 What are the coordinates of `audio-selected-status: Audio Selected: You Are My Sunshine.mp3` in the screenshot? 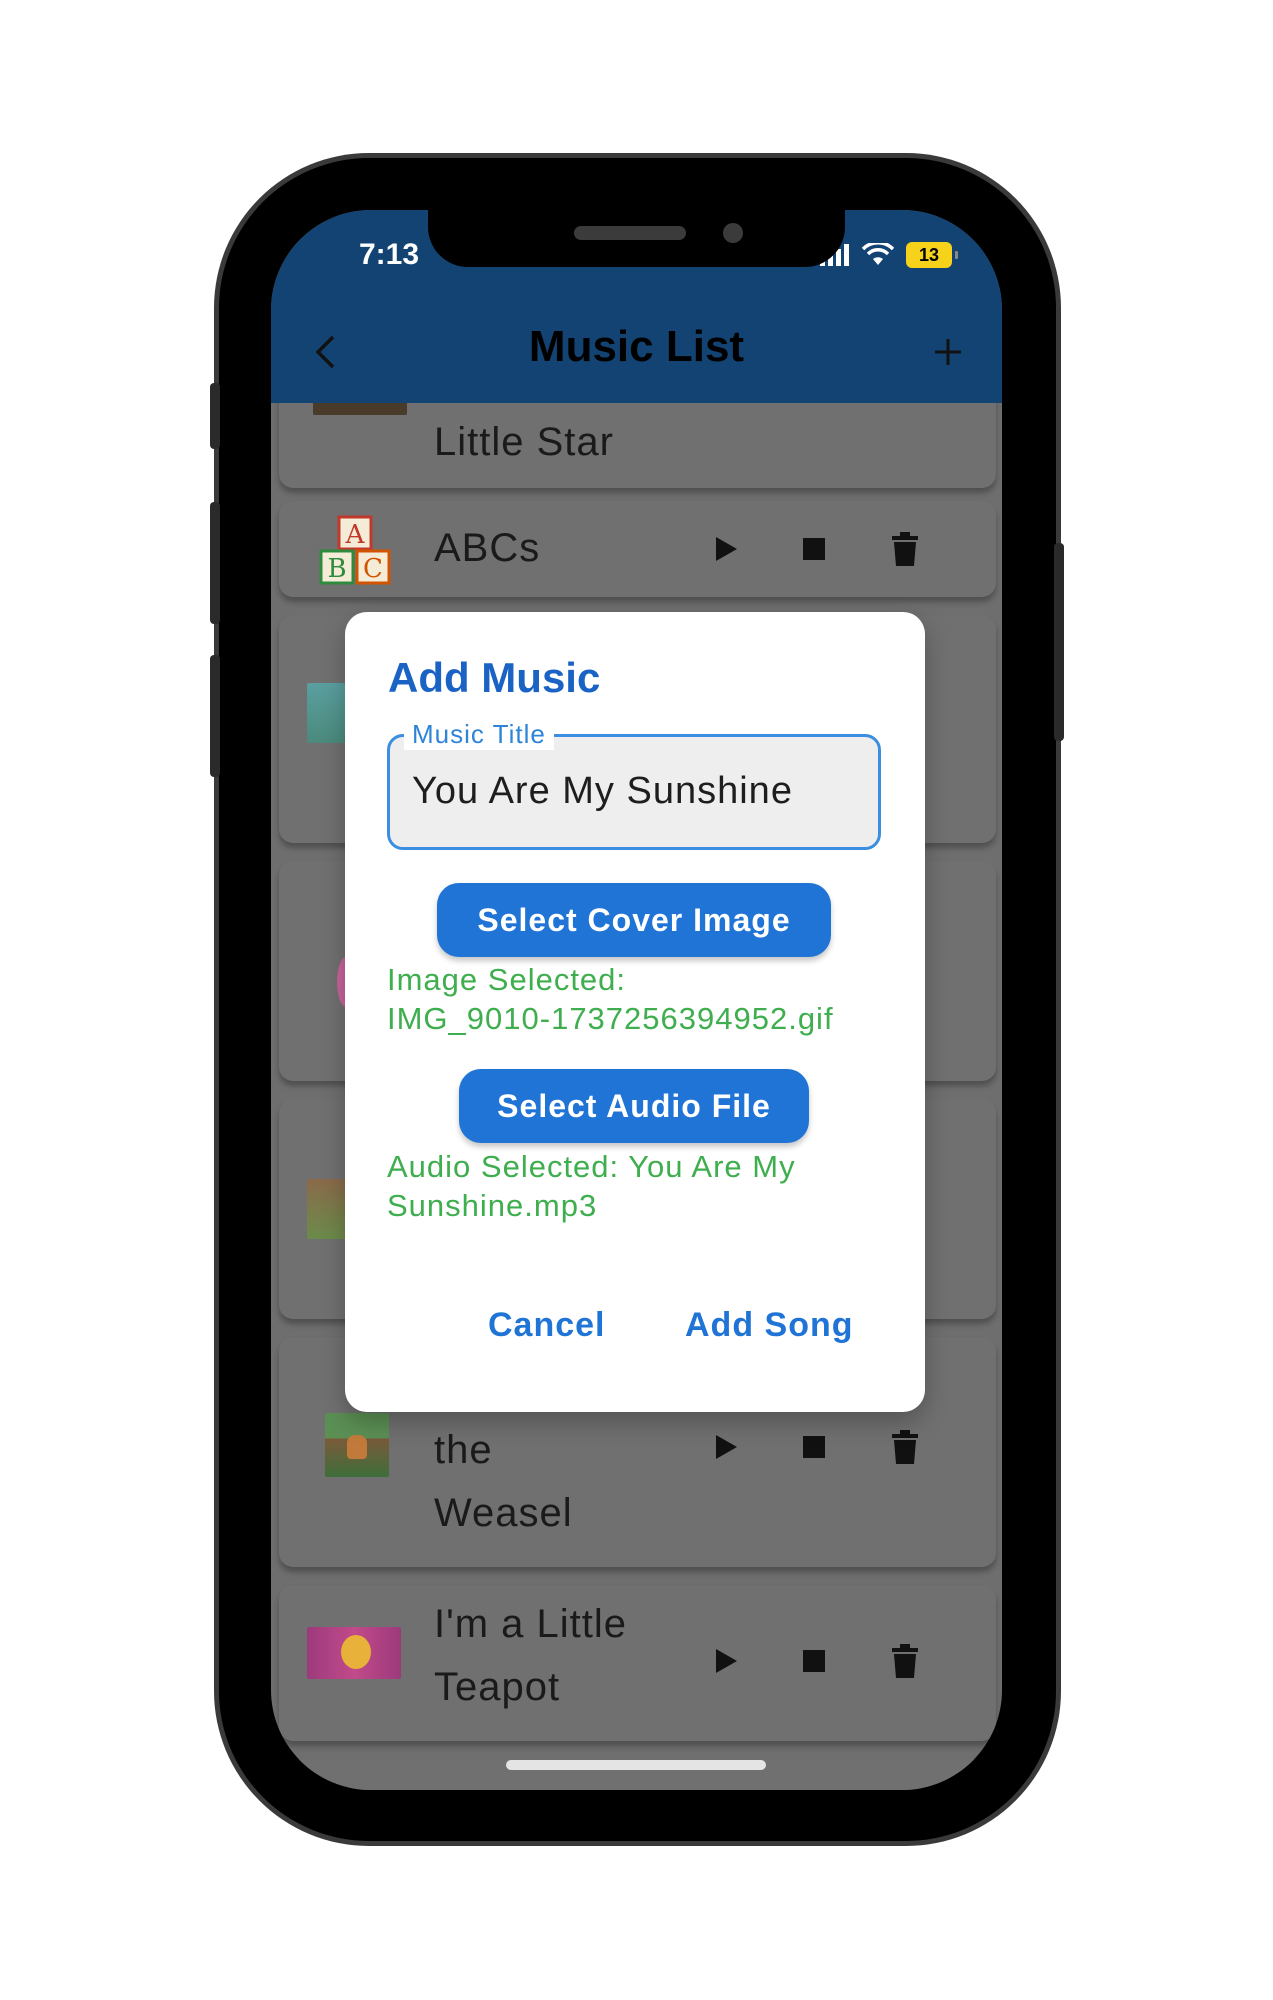 It's located at (637, 1186).